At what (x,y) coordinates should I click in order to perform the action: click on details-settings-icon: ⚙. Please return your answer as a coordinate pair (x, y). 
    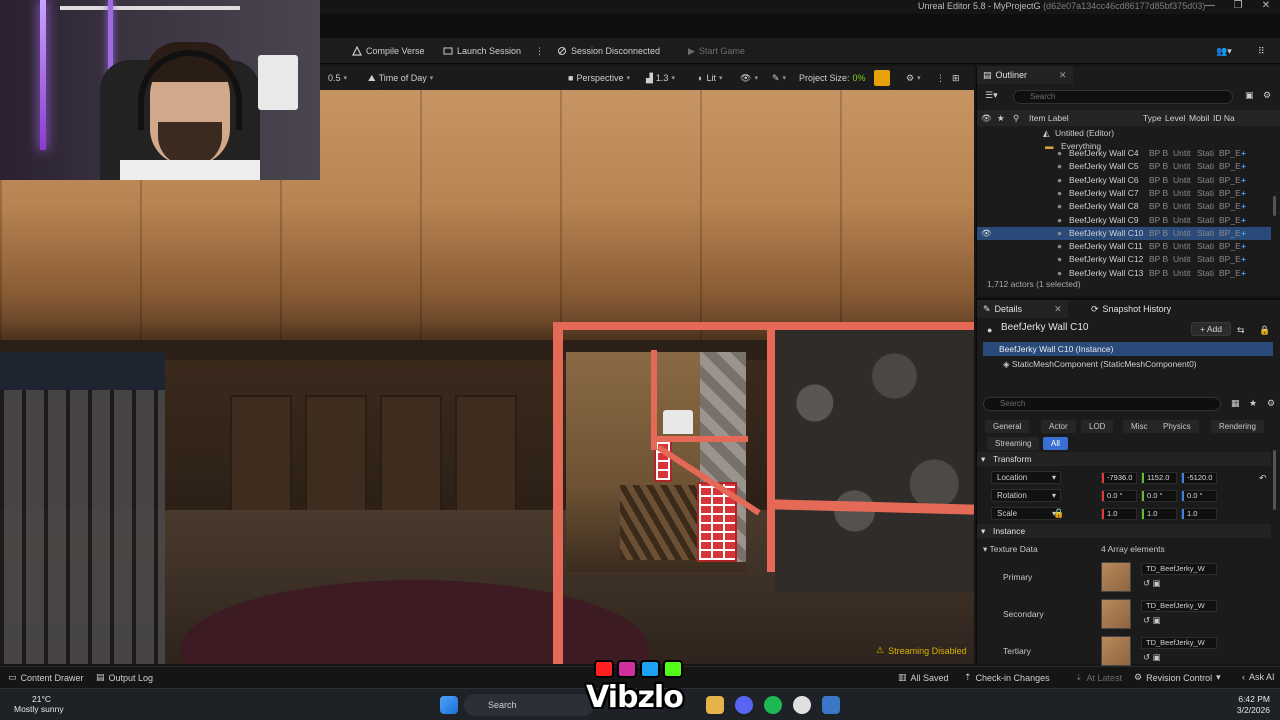
    Looking at the image, I should click on (1271, 403).